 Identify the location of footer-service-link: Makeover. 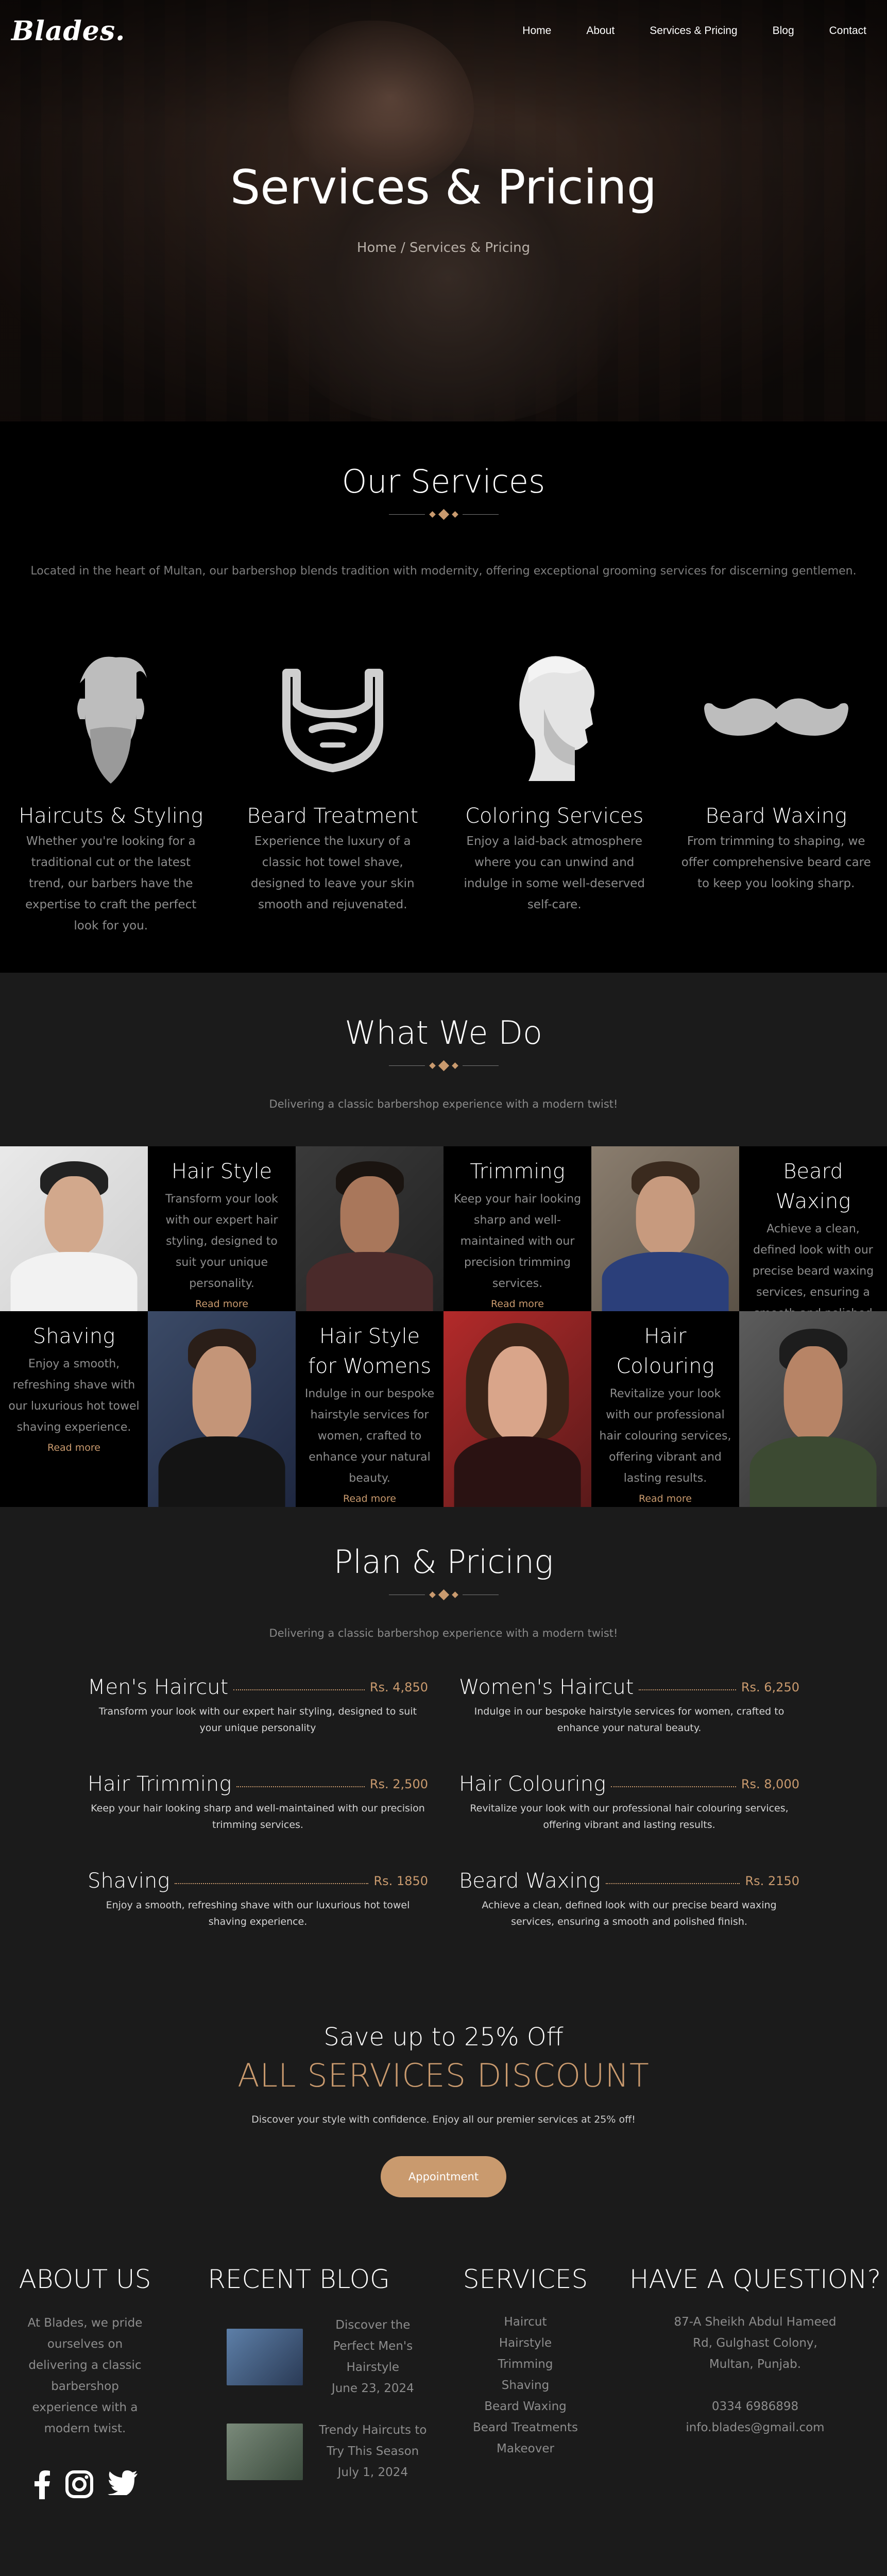
(525, 2449).